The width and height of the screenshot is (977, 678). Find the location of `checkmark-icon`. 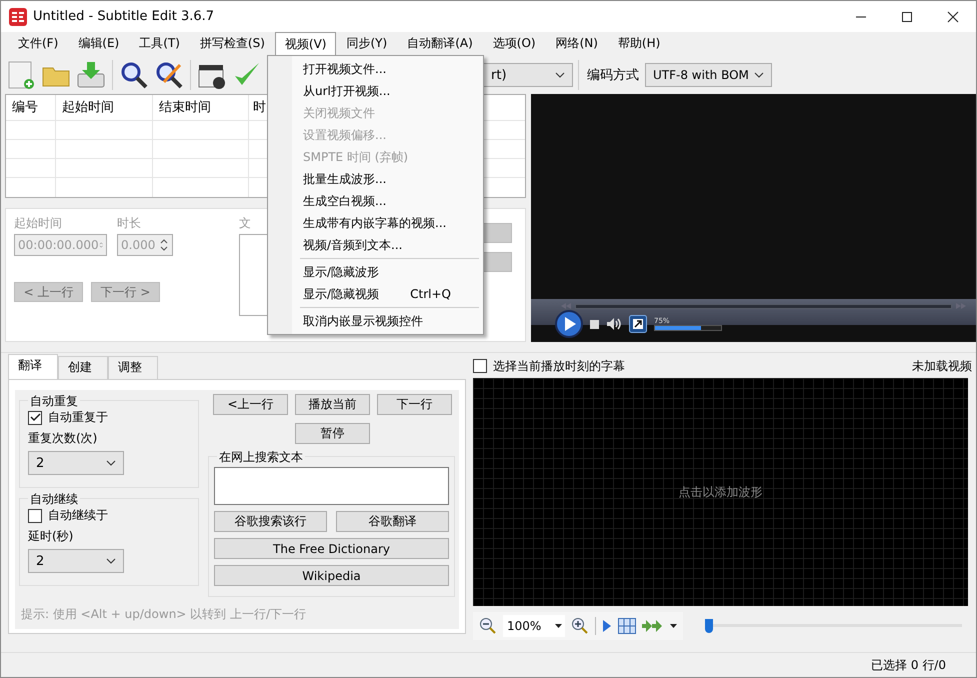

checkmark-icon is located at coordinates (35, 417).